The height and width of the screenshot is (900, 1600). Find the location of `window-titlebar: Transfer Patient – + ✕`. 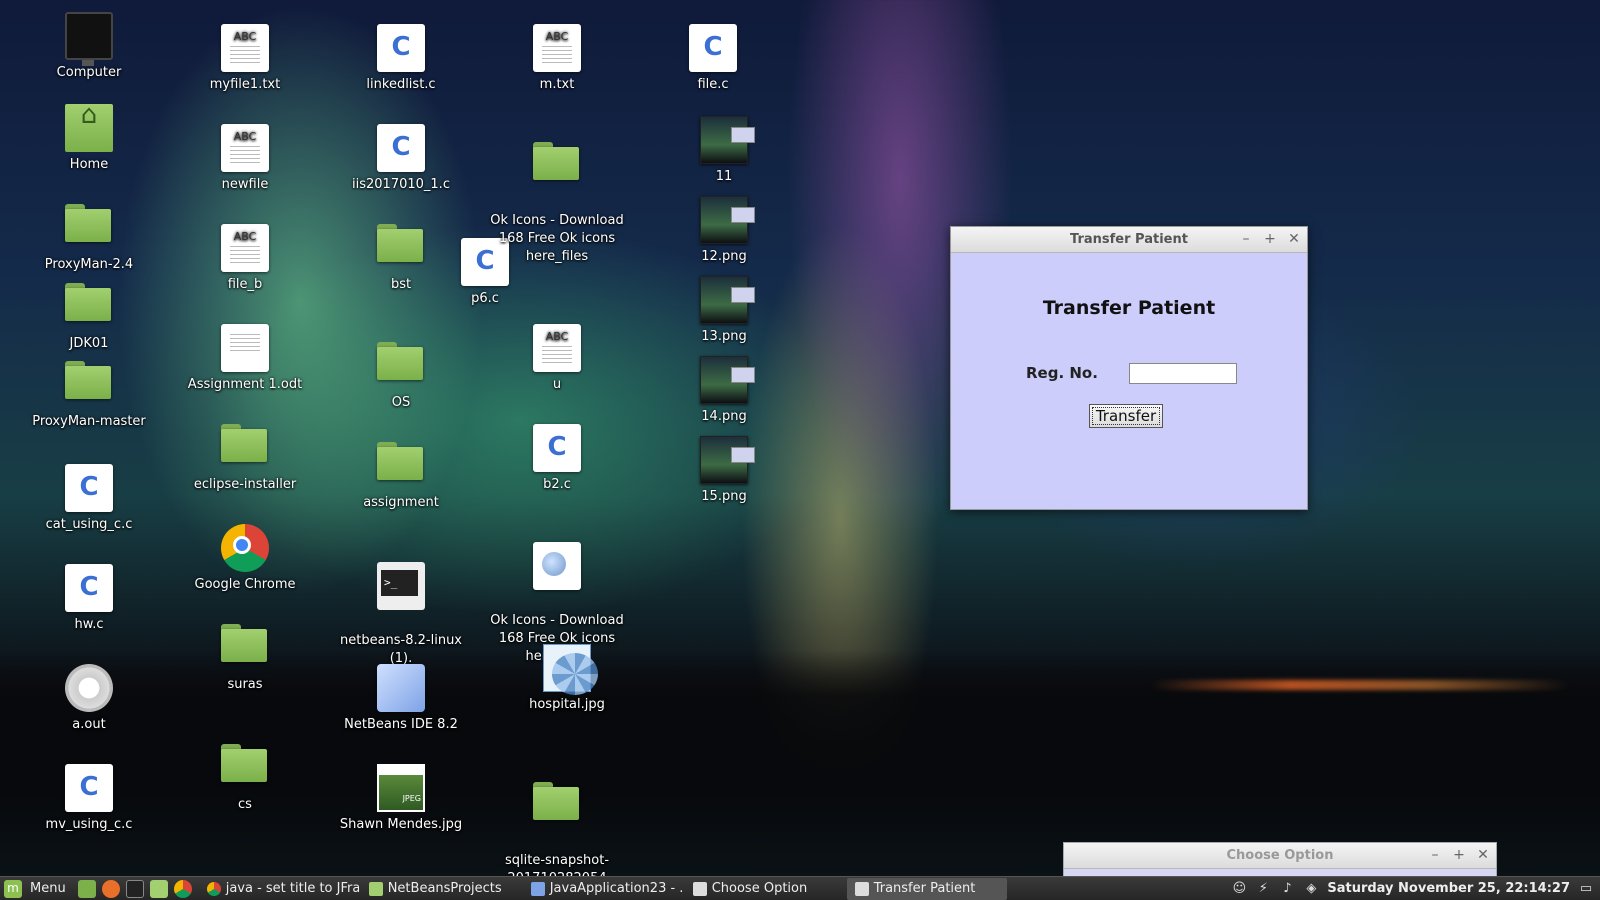

window-titlebar: Transfer Patient – + ✕ is located at coordinates (1129, 240).